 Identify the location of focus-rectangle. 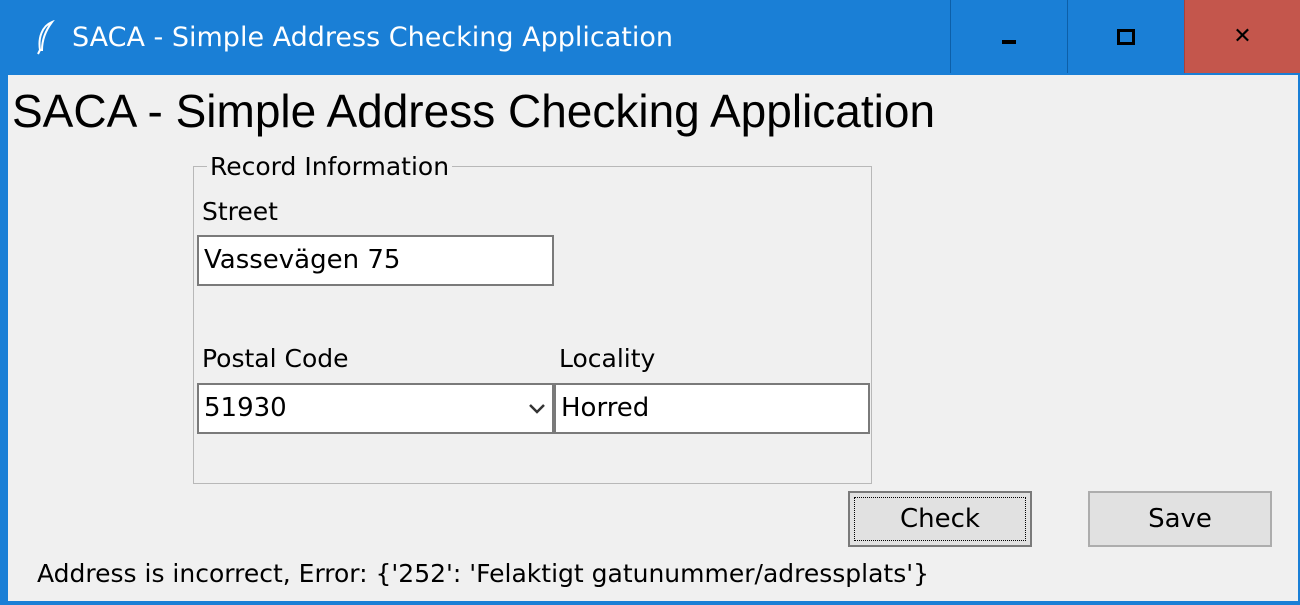
(940, 519).